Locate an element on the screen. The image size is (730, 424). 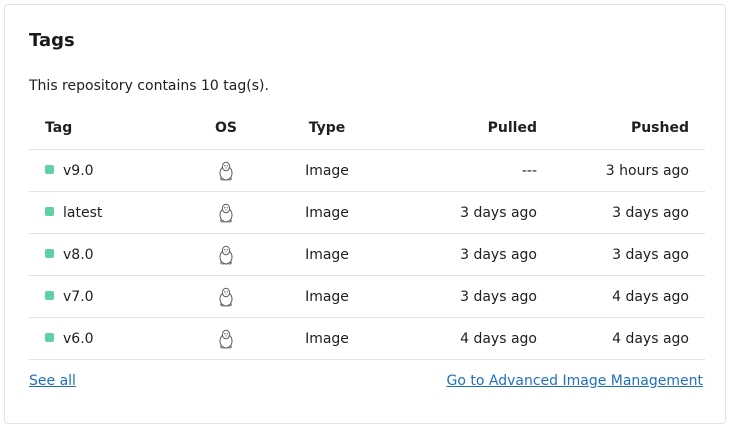
table-row: v7.0 Image 3 days ago 4 days ago is located at coordinates (367, 296).